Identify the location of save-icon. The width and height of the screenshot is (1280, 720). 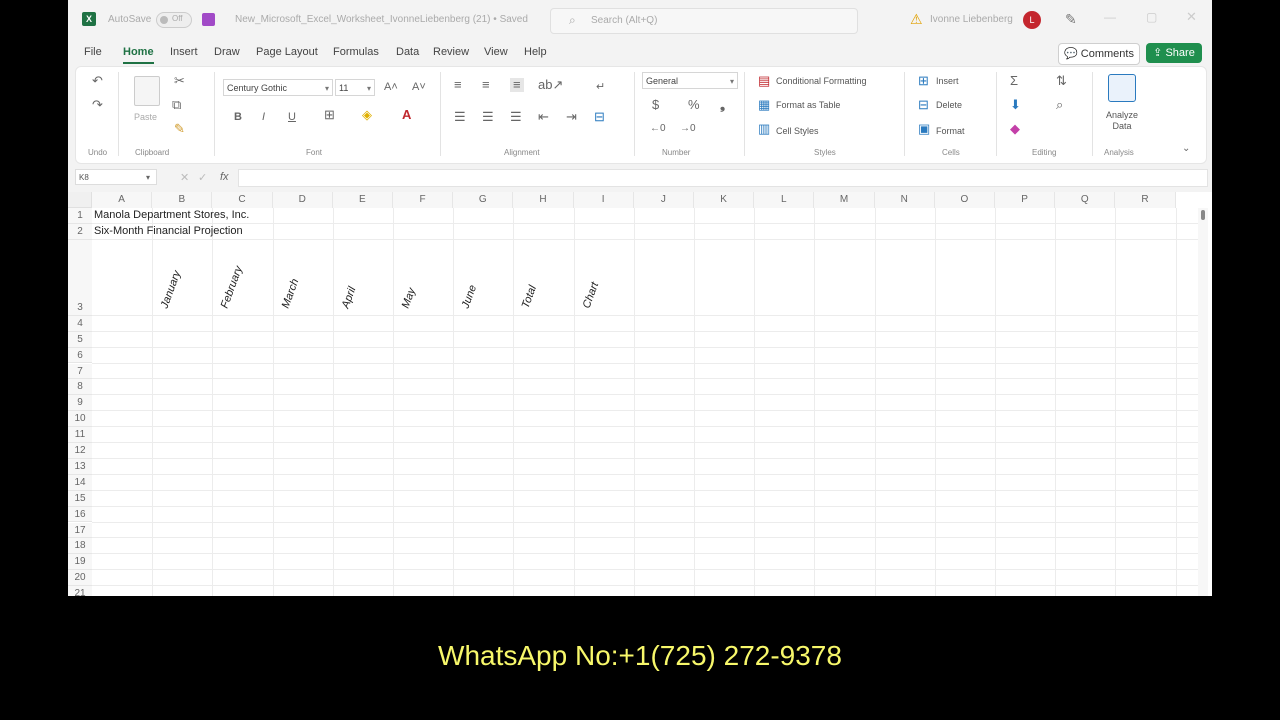
(208, 19).